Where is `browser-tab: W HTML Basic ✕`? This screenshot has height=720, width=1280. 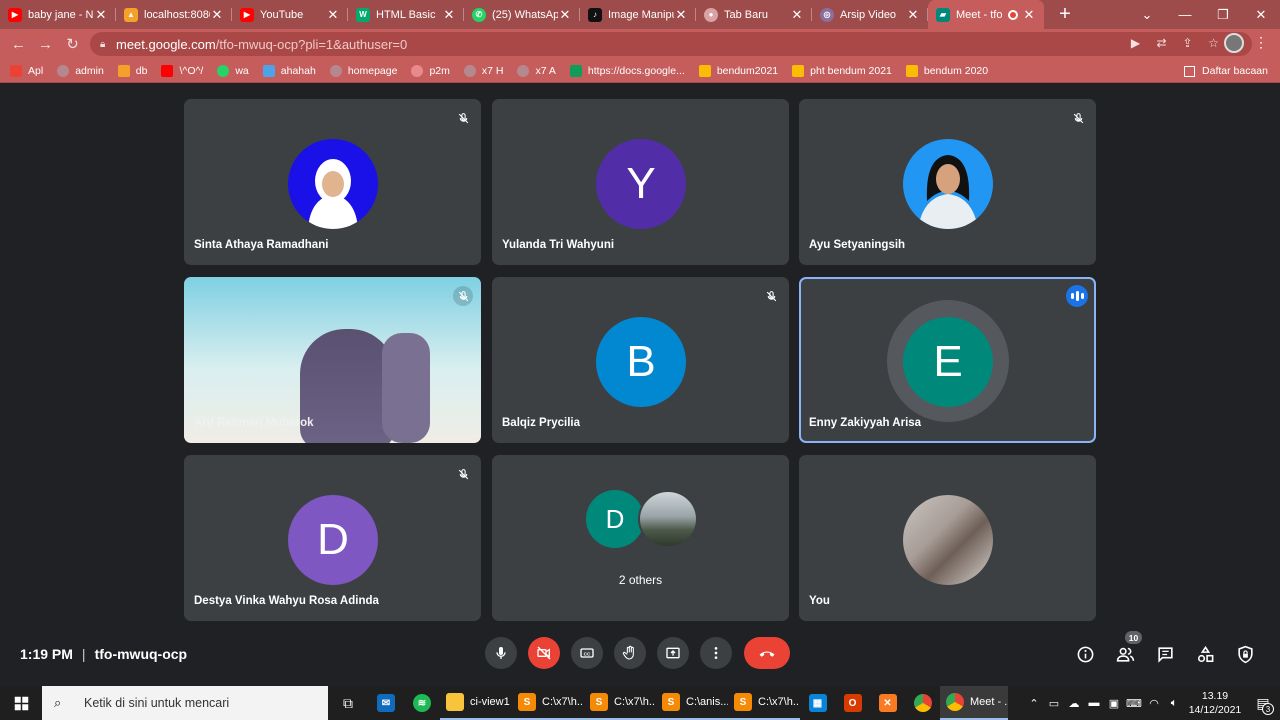
browser-tab: W HTML Basic ✕ is located at coordinates (406, 14).